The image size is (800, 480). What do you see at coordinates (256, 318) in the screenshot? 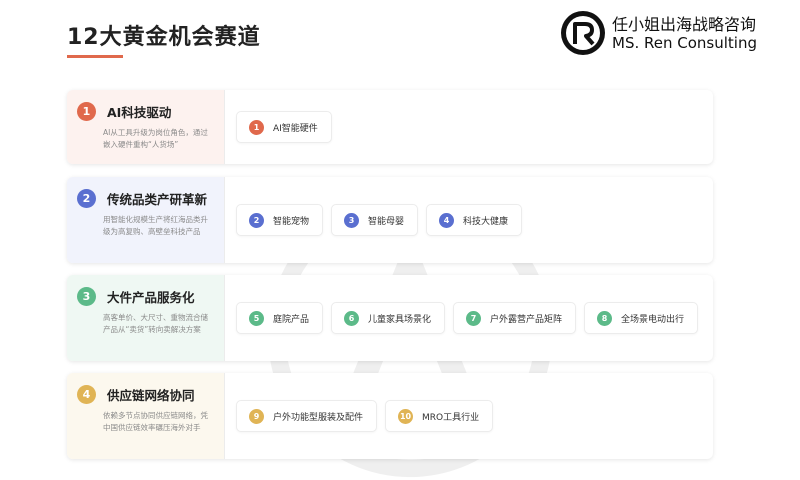
I see `track-number-badge: 5` at bounding box center [256, 318].